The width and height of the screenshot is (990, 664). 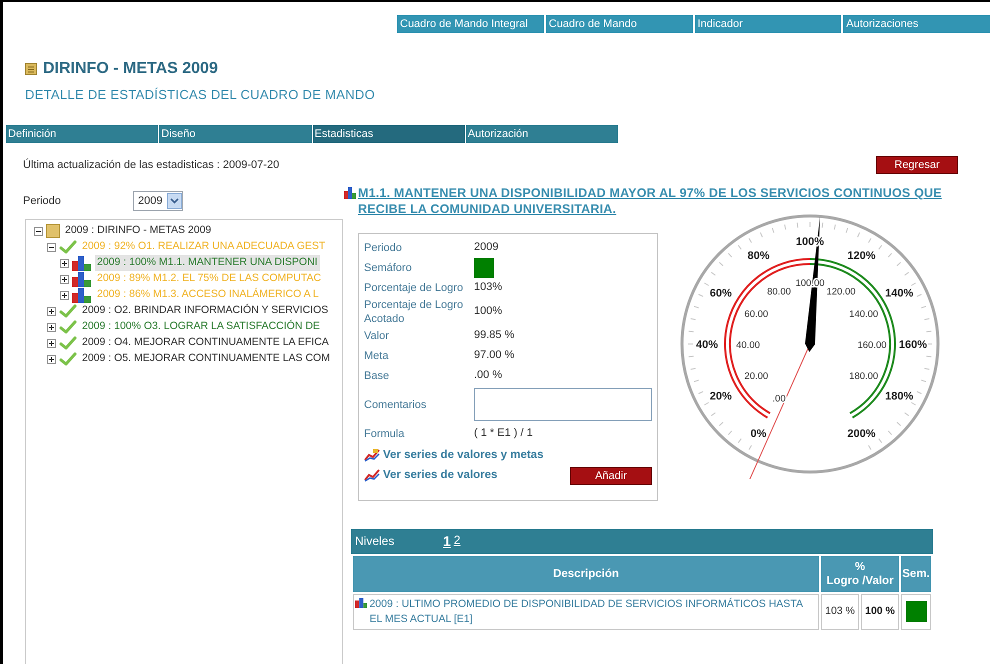 I want to click on column-header: Descripción, so click(x=586, y=574).